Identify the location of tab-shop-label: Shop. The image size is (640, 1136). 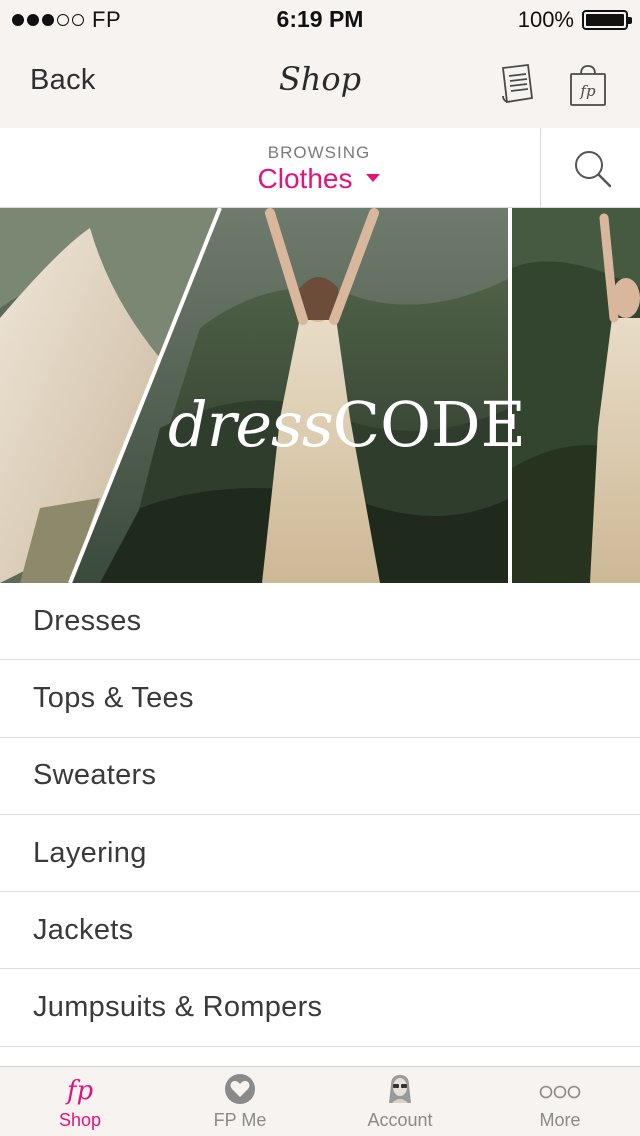
(80, 1120).